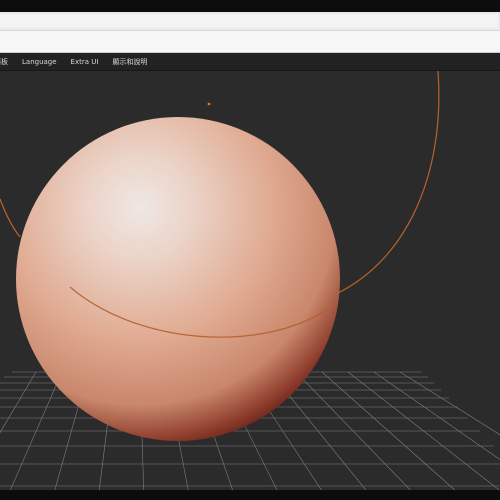 The width and height of the screenshot is (500, 500). I want to click on bookmark-bar, so click(250, 41).